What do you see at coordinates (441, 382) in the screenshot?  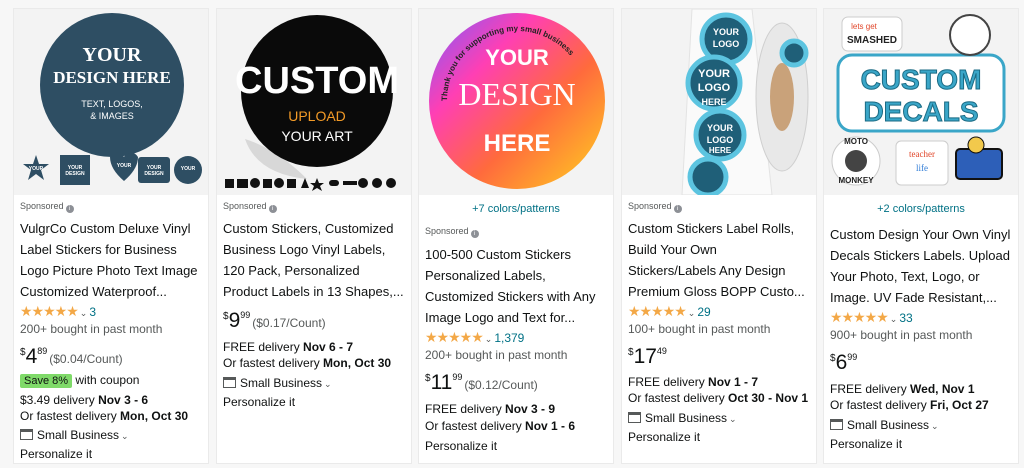 I see `price-whole: 11` at bounding box center [441, 382].